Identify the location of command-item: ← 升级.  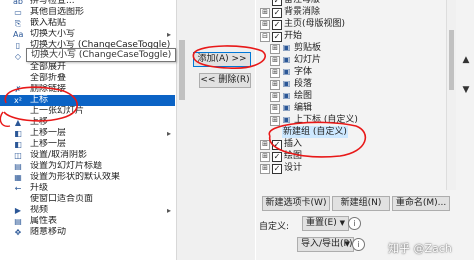
(87, 188).